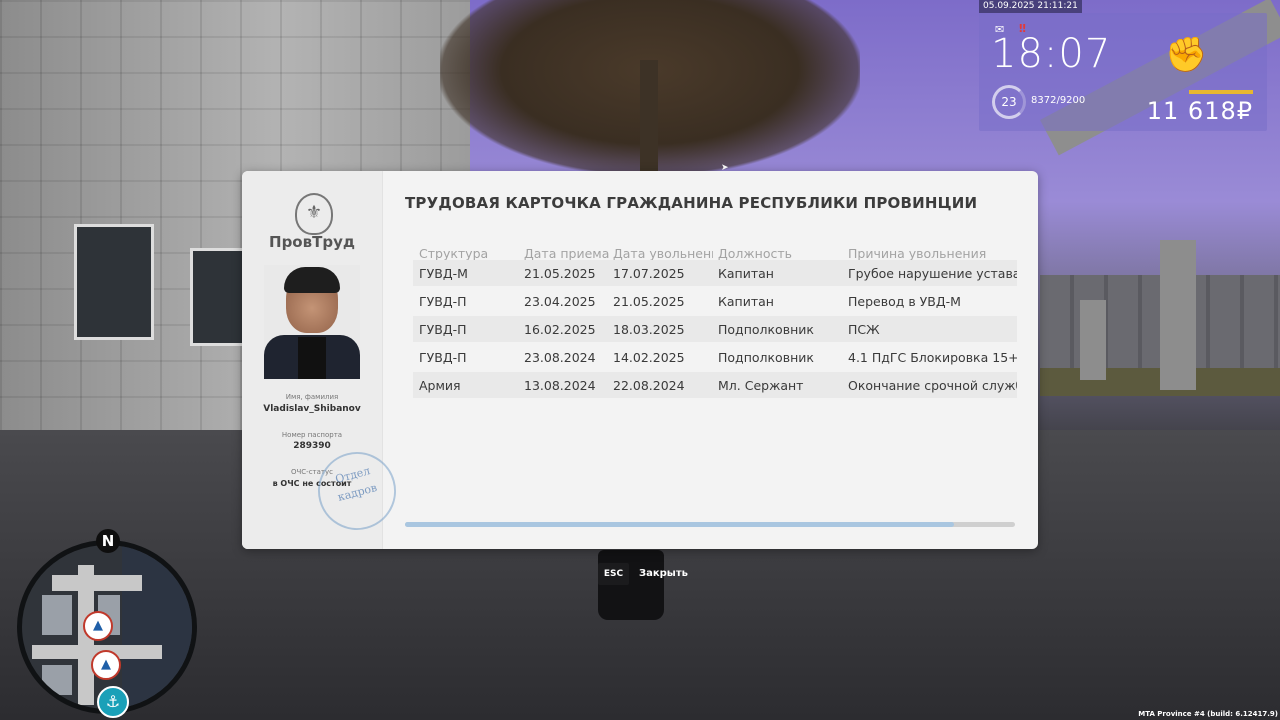  I want to click on coat-of-arms-icon: ⚜, so click(314, 214).